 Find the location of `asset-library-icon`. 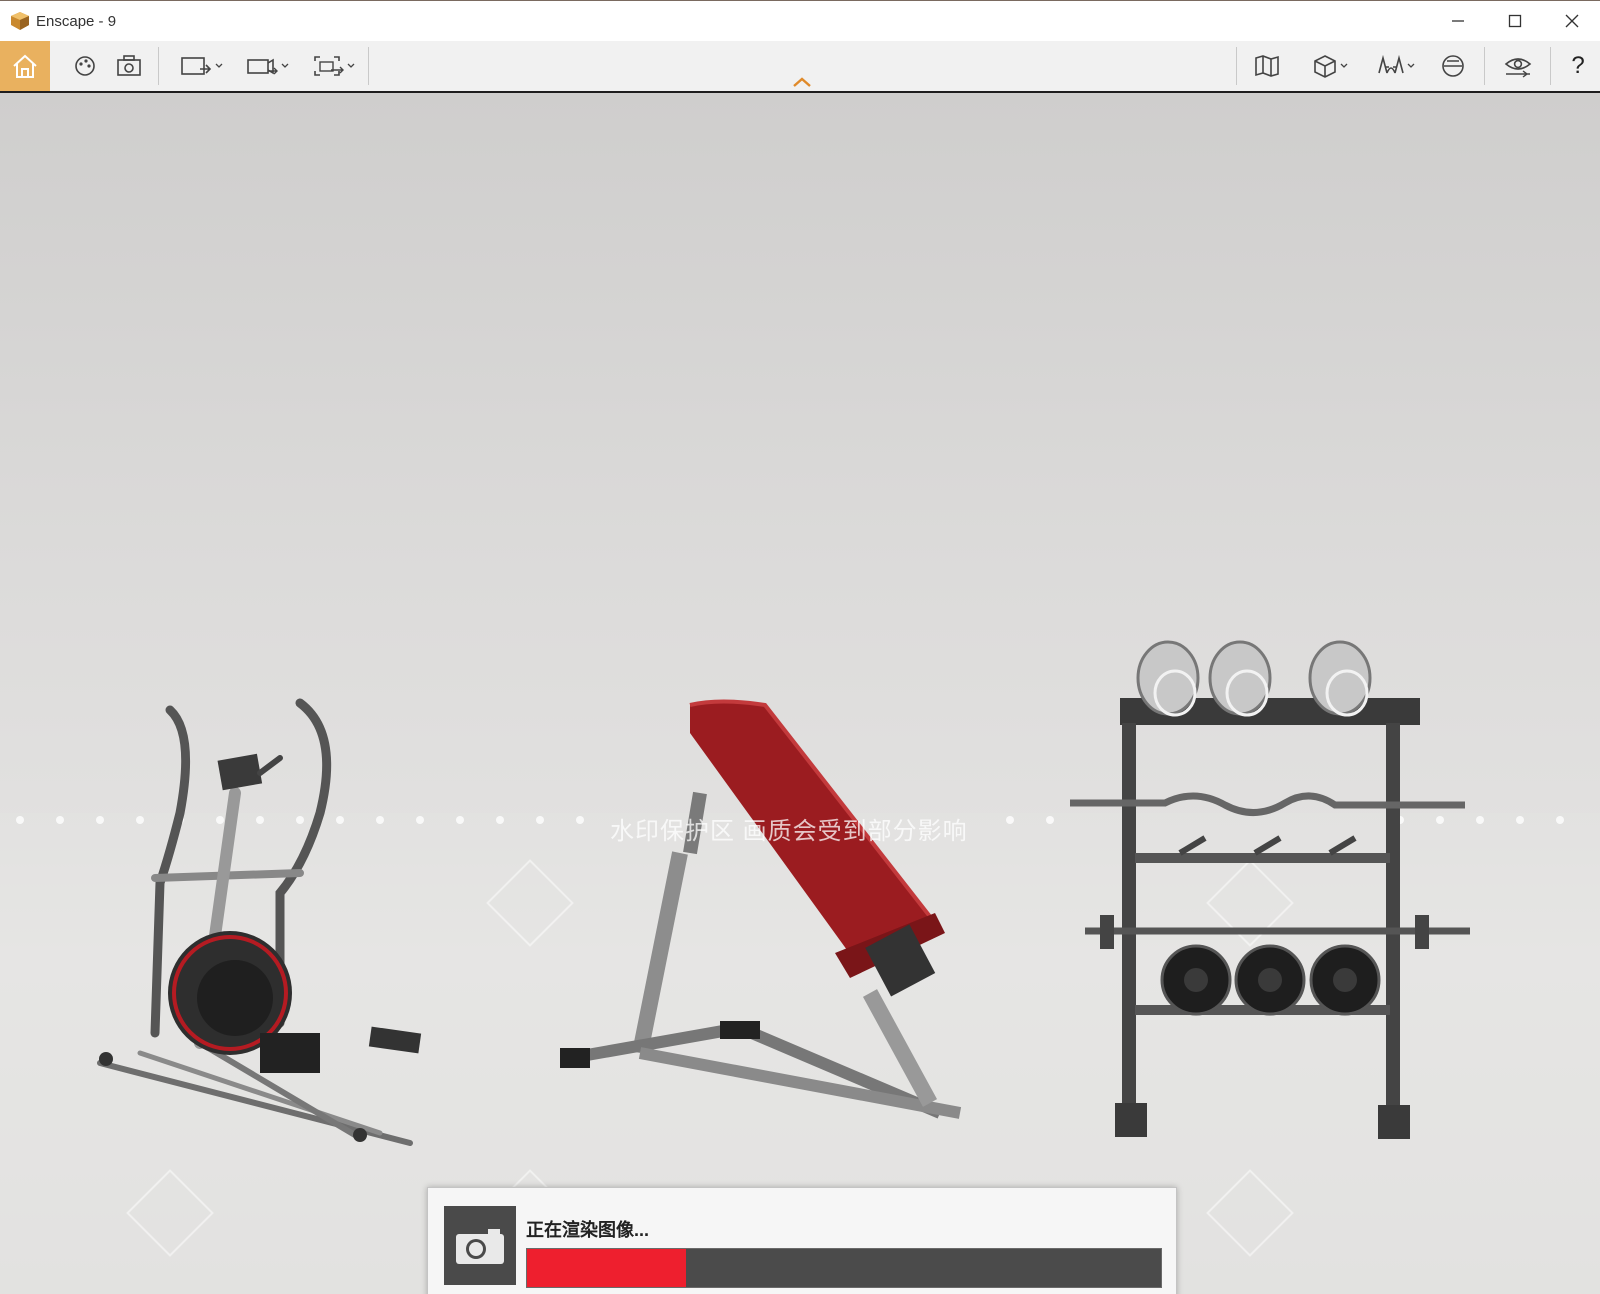

asset-library-icon is located at coordinates (85, 66).